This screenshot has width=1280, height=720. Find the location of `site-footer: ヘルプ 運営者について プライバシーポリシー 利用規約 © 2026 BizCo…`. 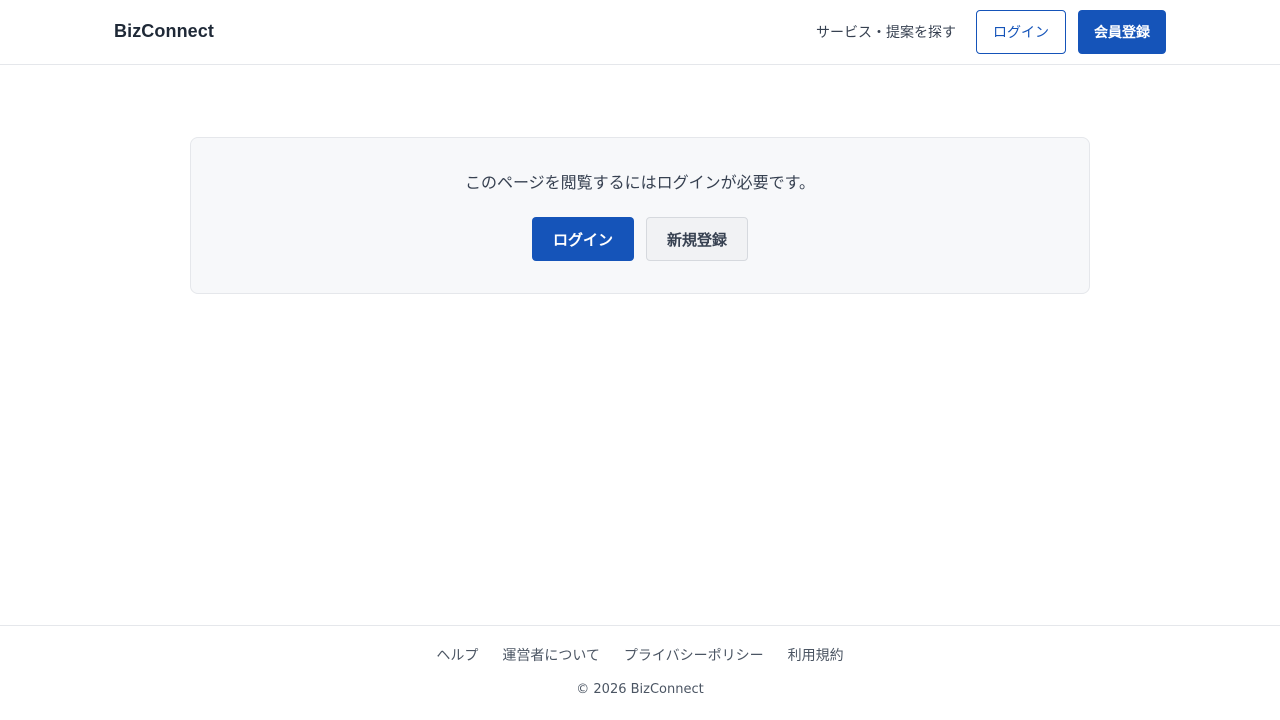

site-footer: ヘルプ 運営者について プライバシーポリシー 利用規約 © 2026 BizCo… is located at coordinates (640, 672).